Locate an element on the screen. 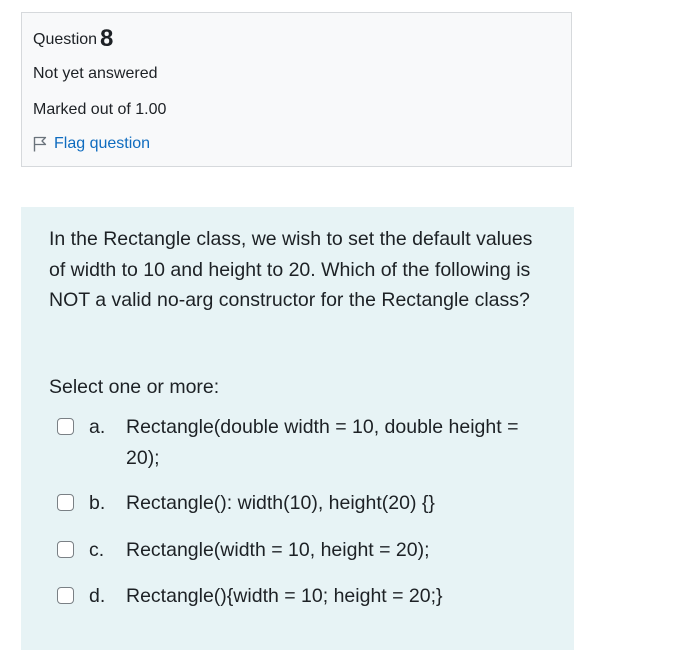  question-grade: Marked out of 1.00 is located at coordinates (100, 109).